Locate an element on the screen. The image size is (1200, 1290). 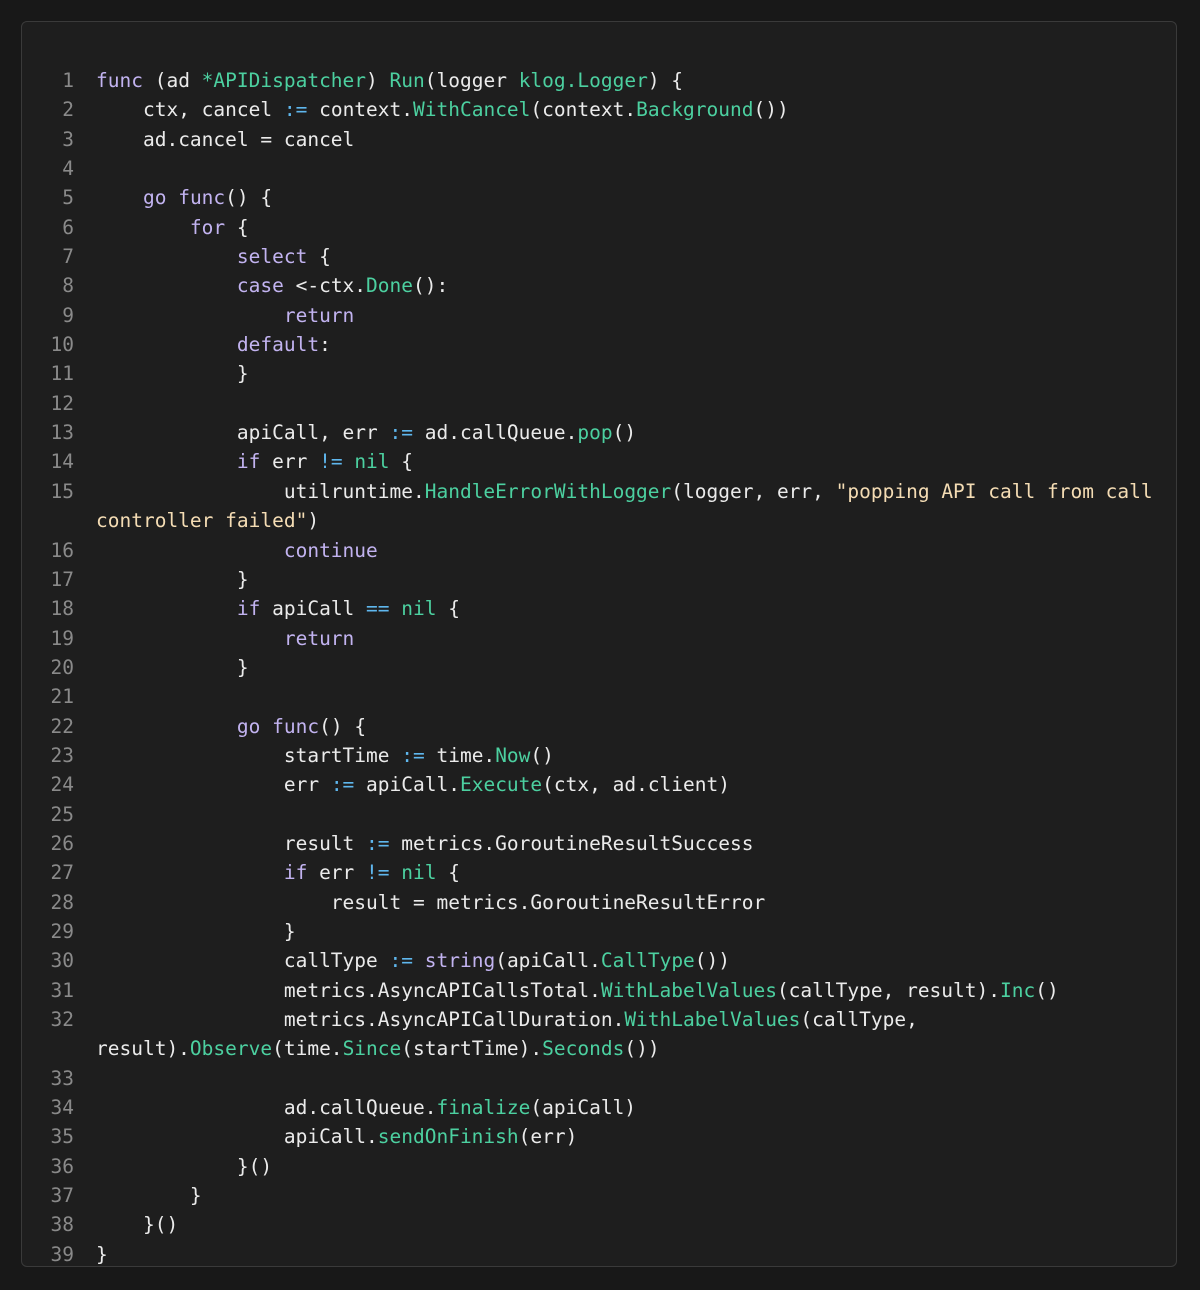
code-token: *APIDispatcher is located at coordinates (284, 80).